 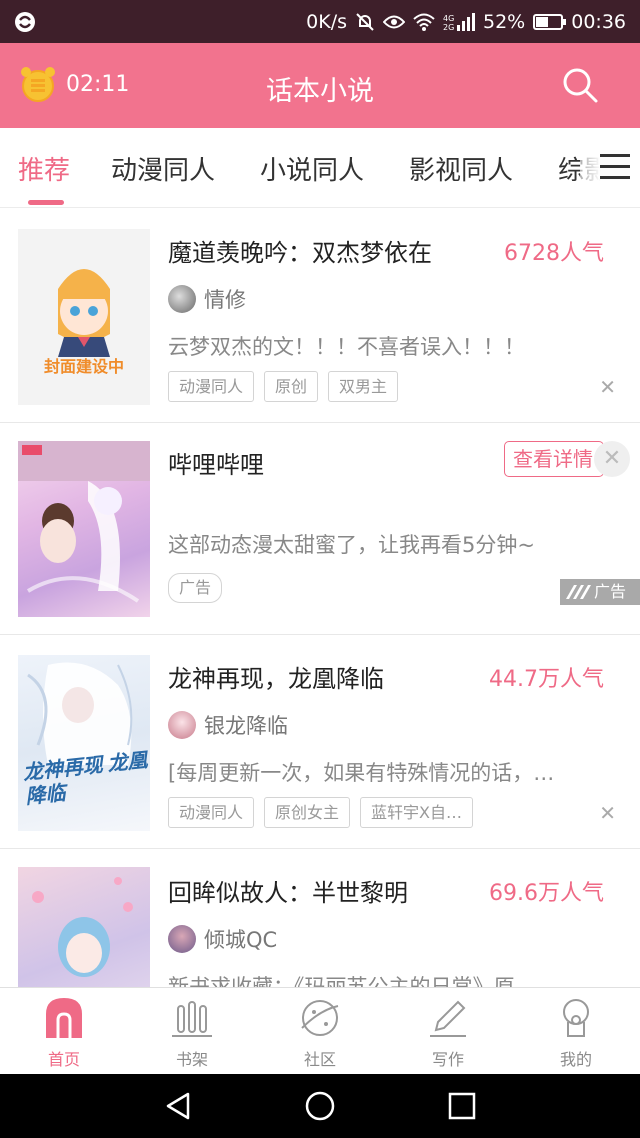 I want to click on app-header: 02:11 话本小说, so click(x=320, y=85).